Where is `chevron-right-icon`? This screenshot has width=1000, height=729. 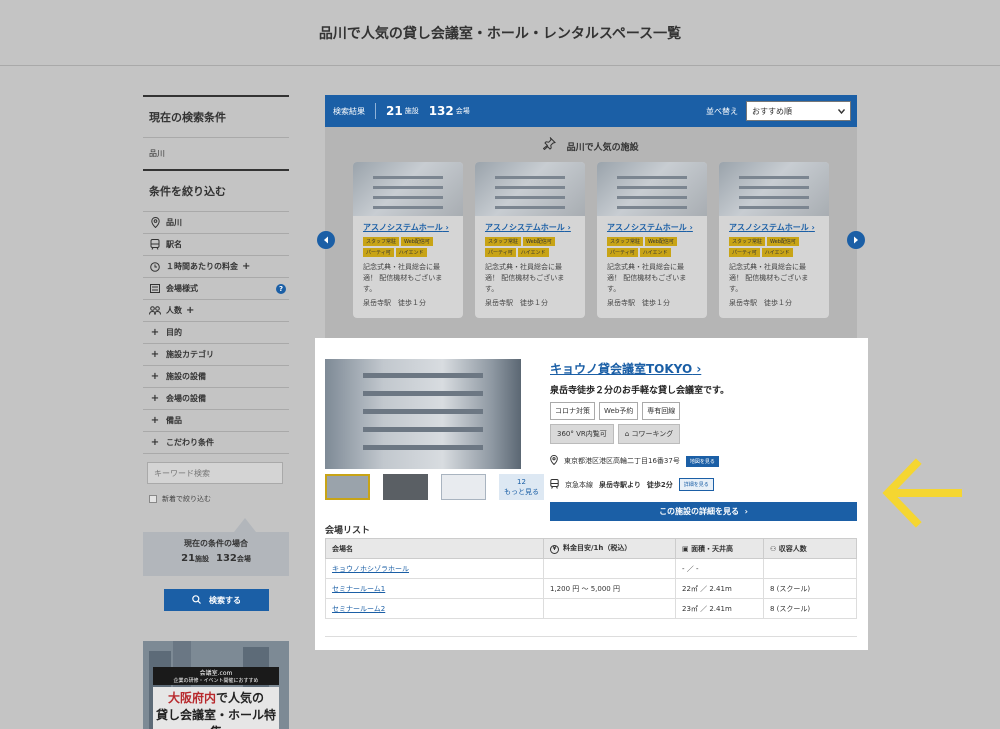
chevron-right-icon is located at coordinates (856, 240).